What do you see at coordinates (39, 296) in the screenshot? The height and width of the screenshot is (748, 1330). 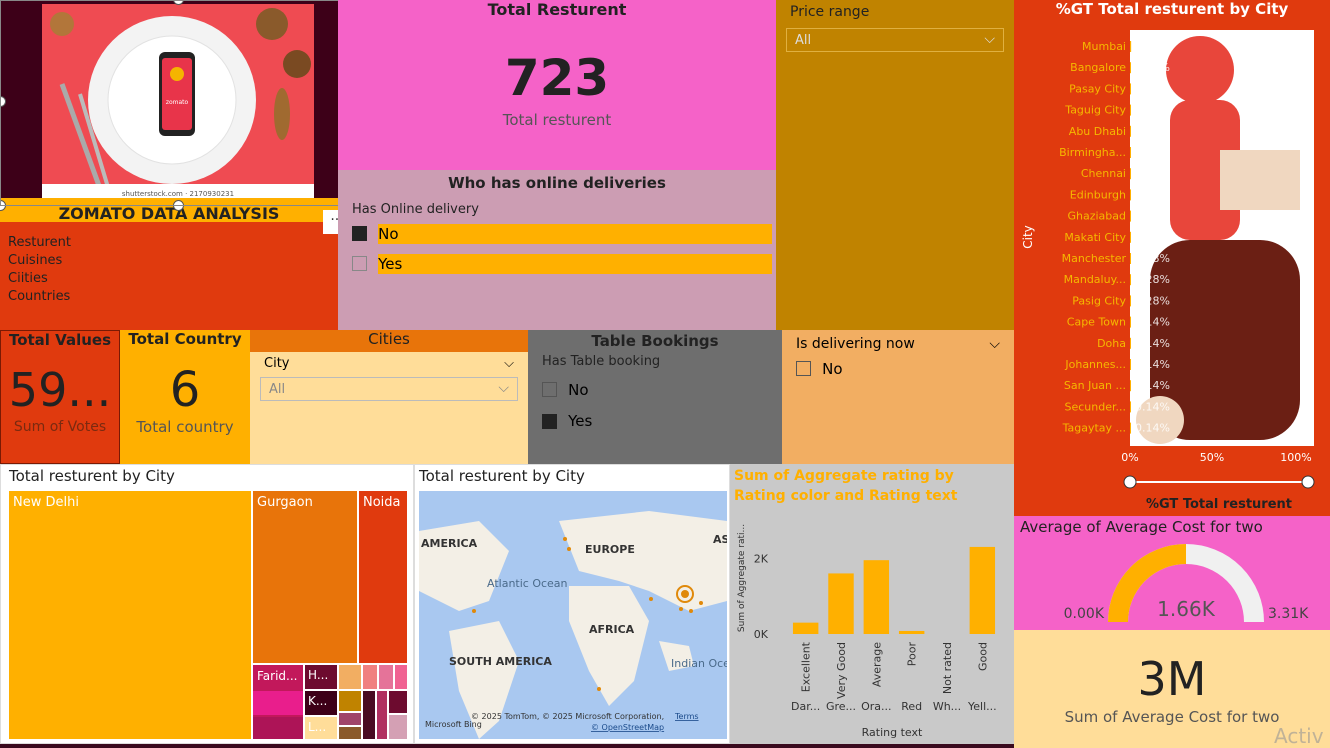 I see `item-countries: Countries` at bounding box center [39, 296].